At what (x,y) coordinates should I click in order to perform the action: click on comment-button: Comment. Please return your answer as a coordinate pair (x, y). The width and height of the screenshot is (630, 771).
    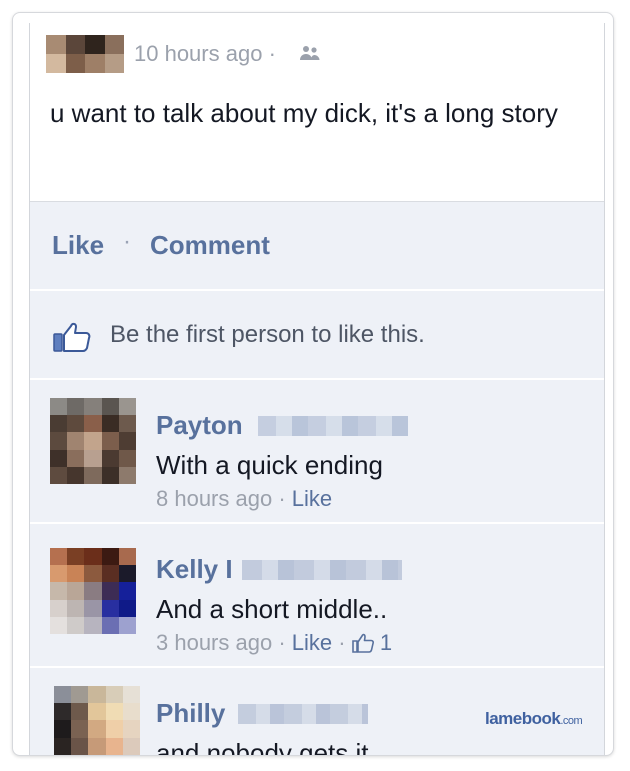
    Looking at the image, I should click on (210, 245).